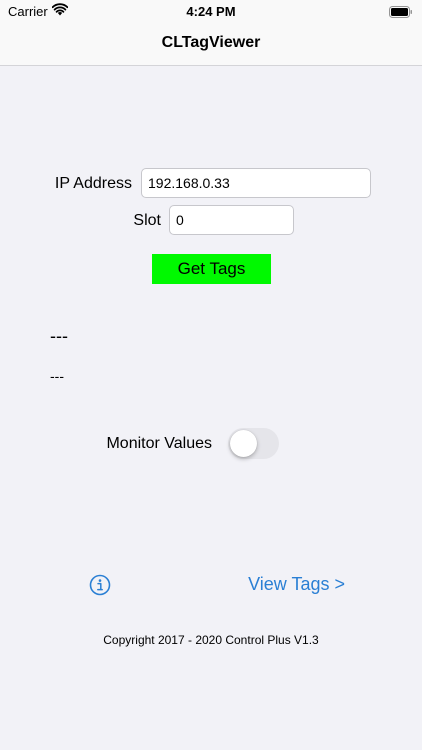  What do you see at coordinates (231, 220) in the screenshot?
I see `slot-input` at bounding box center [231, 220].